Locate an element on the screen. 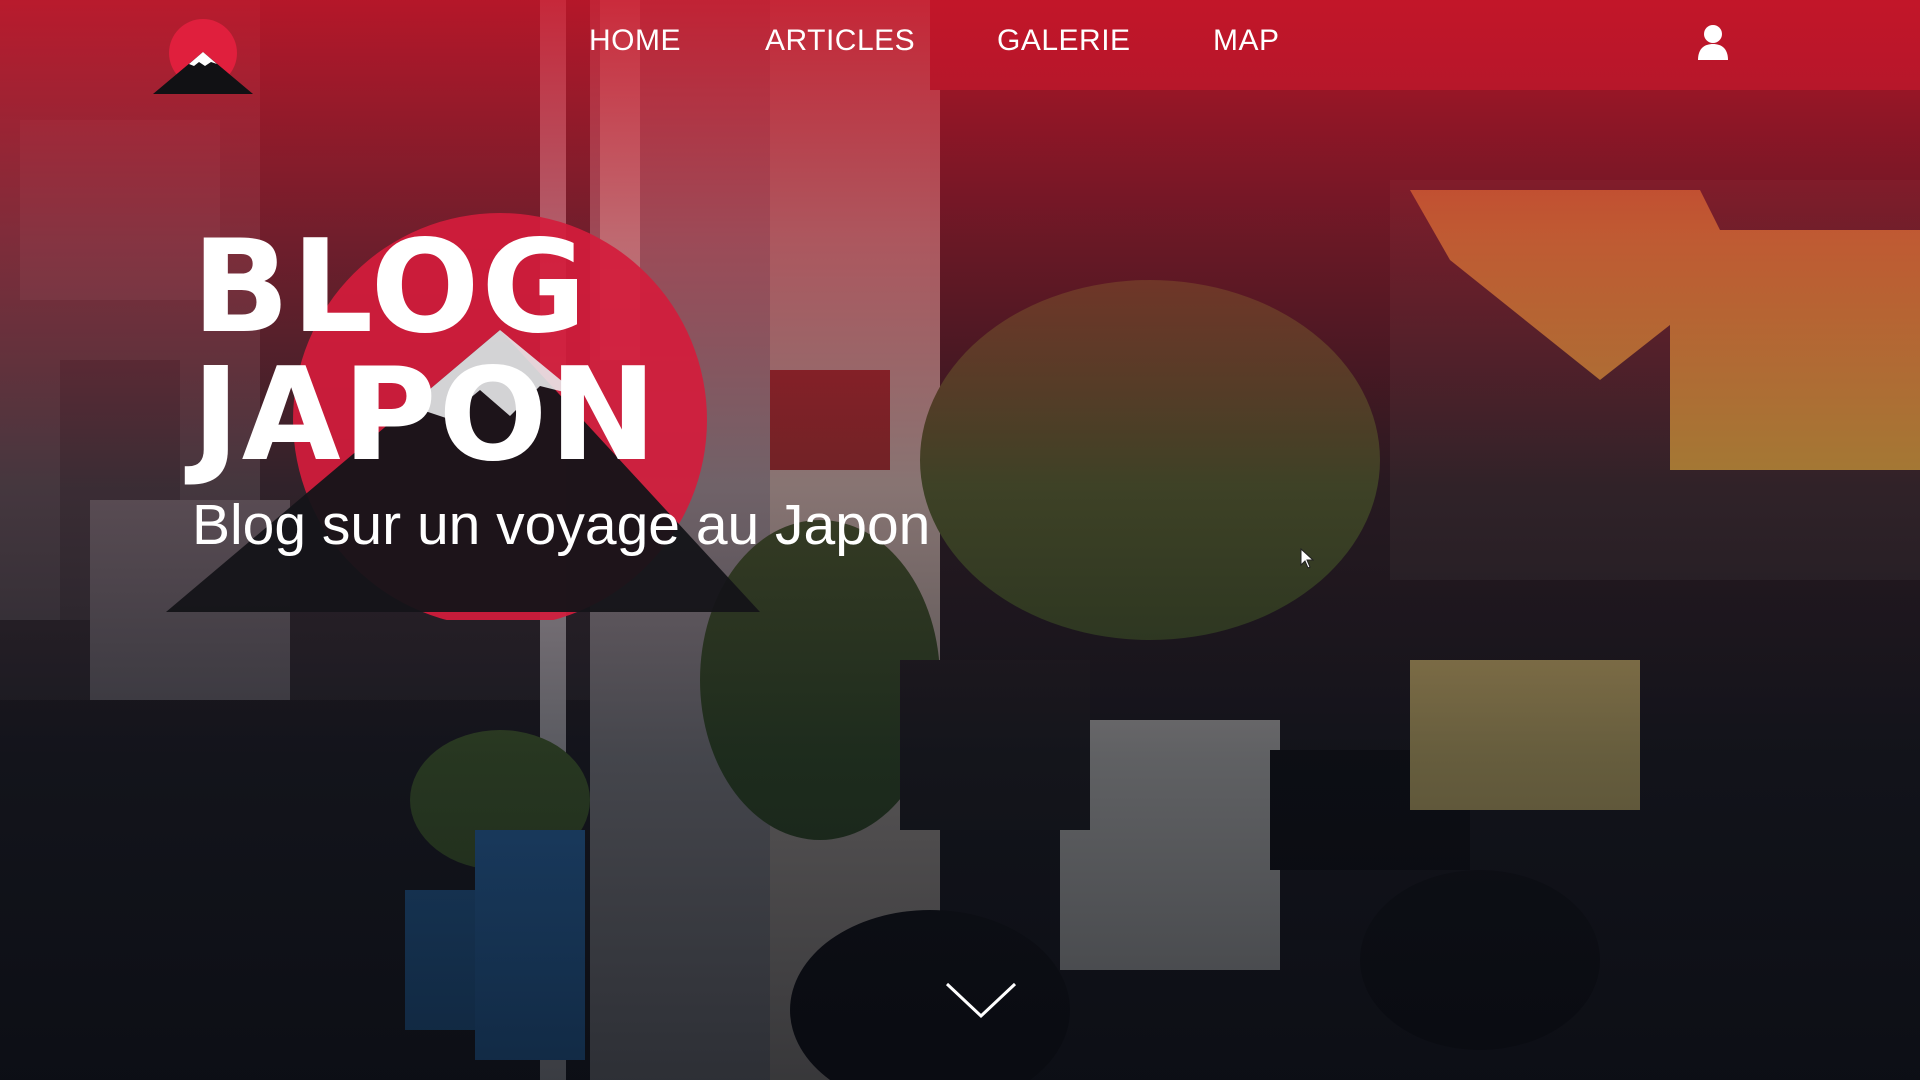 This screenshot has height=1080, width=1920. mount-fuji-logo is located at coordinates (203, 57).